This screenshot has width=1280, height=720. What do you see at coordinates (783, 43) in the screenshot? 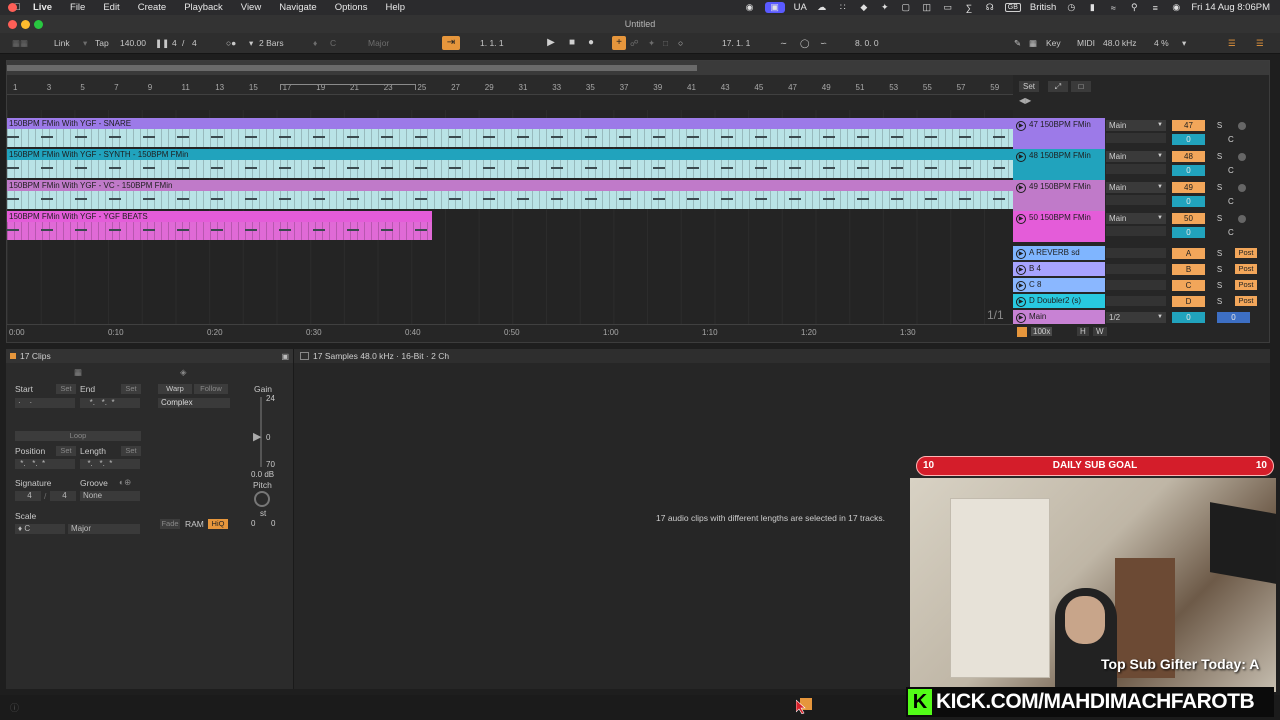
I see `punch-in-icon: ∼` at bounding box center [783, 43].